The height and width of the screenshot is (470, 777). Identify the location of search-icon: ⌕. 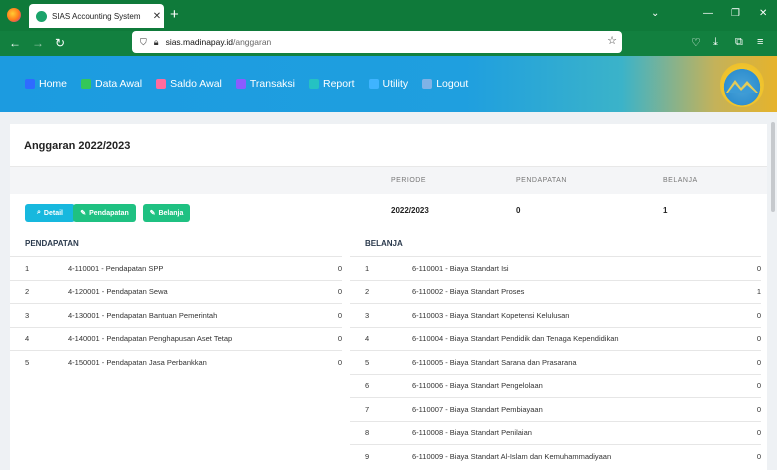
(39, 212).